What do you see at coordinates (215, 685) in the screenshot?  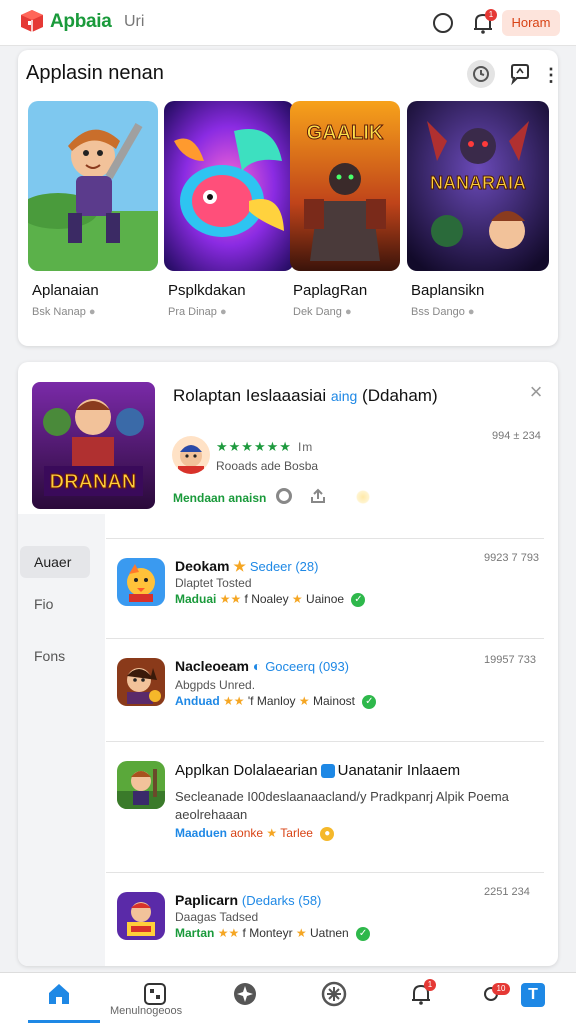 I see `list-item-subtitle: Abgpds Unred.` at bounding box center [215, 685].